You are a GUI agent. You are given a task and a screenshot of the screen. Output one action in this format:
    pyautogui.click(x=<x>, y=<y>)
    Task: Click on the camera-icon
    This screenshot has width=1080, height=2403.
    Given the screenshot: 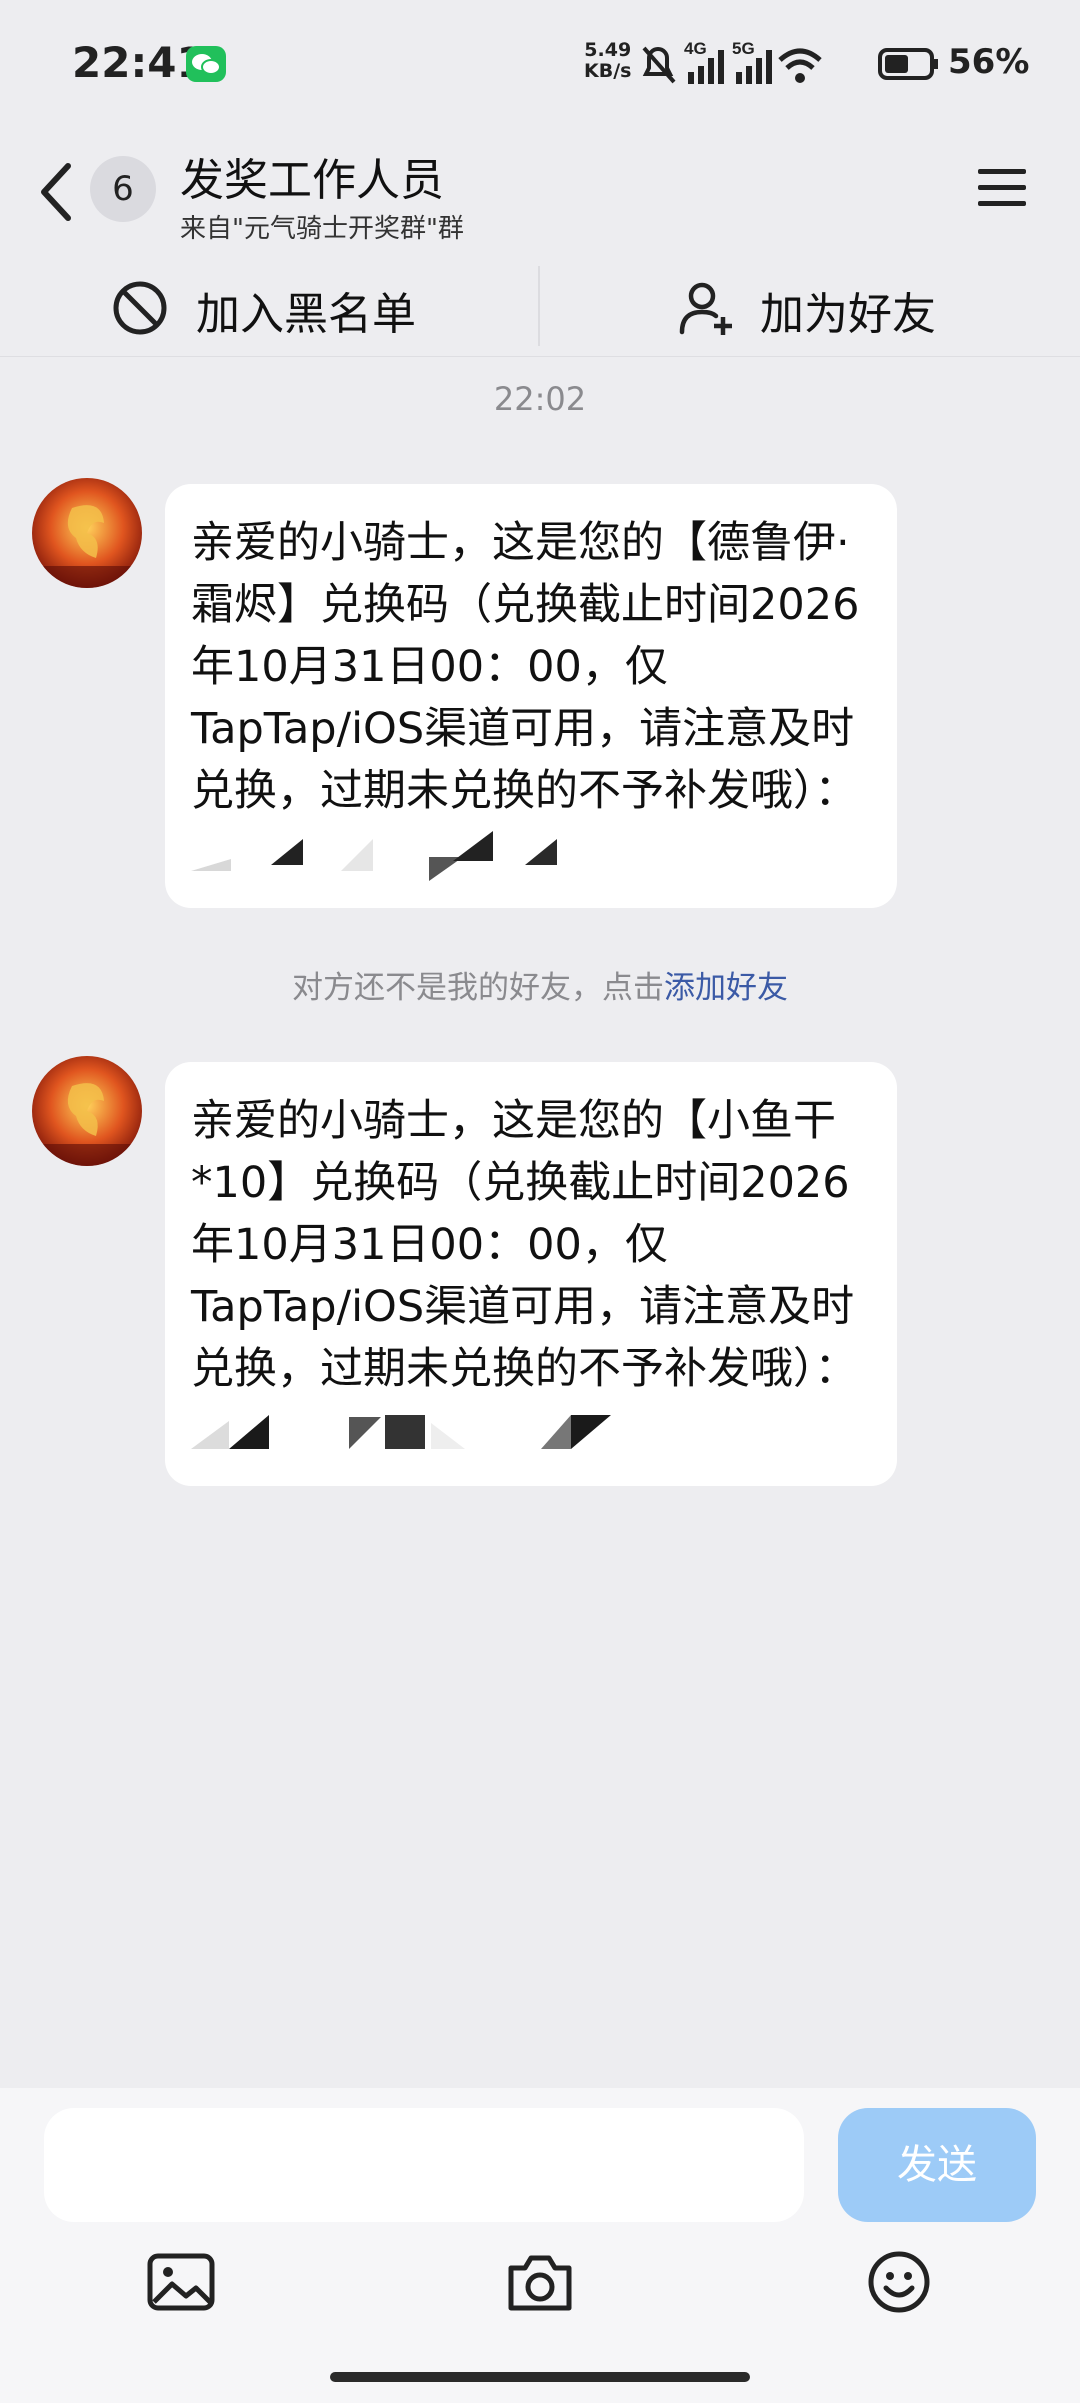 What is the action you would take?
    pyautogui.click(x=540, y=2282)
    